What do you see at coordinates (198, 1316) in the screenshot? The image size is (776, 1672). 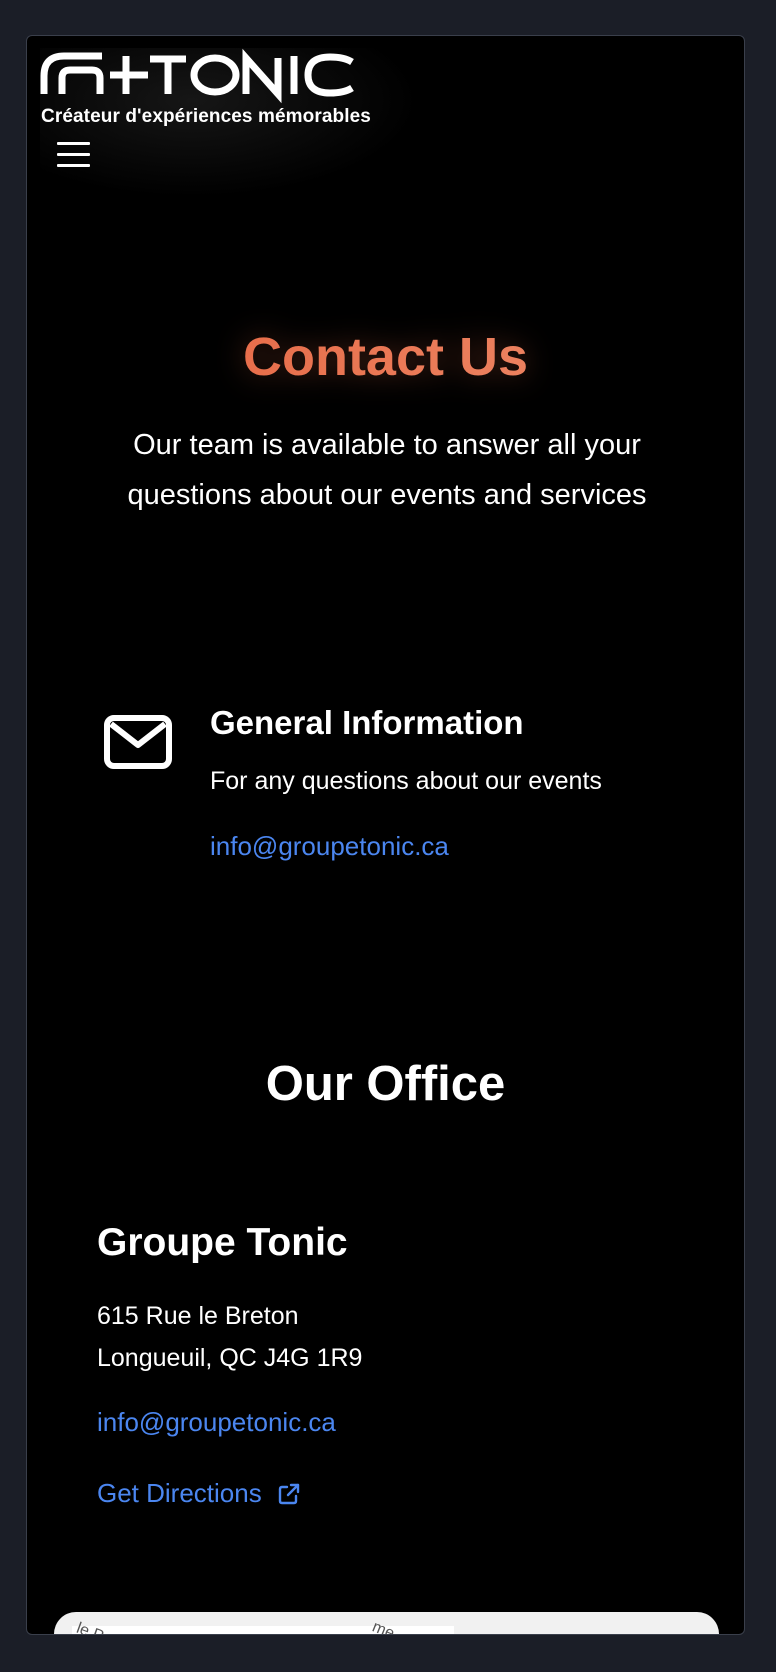 I see `office-address-line1: 615 Rue le Breton` at bounding box center [198, 1316].